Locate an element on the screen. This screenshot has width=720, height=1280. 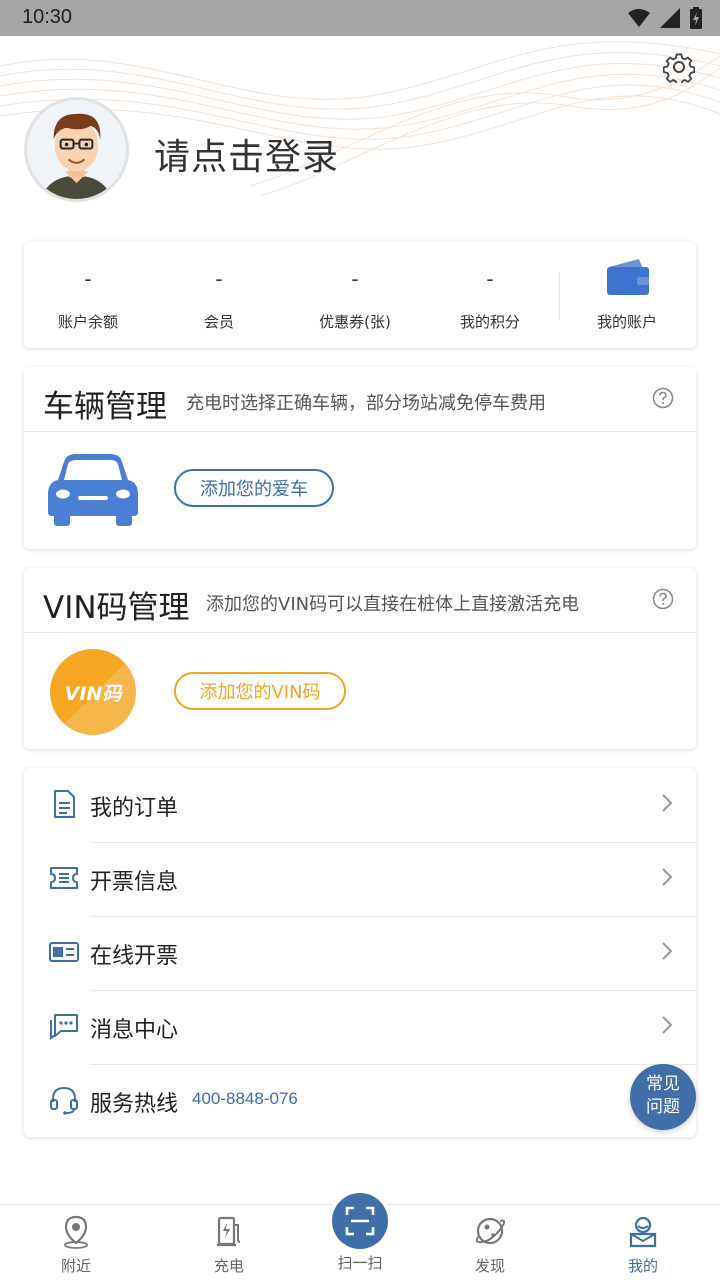
stat-divider is located at coordinates (559, 296).